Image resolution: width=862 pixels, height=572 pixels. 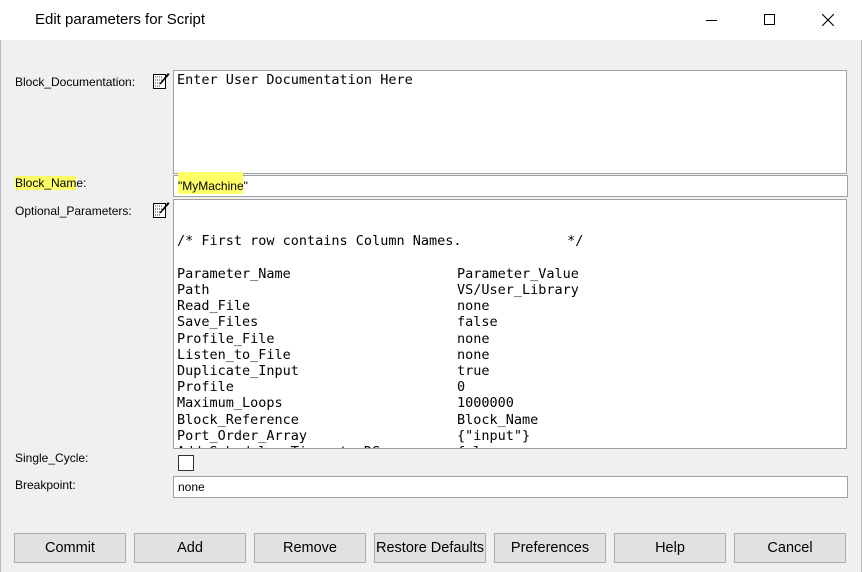 What do you see at coordinates (790, 548) in the screenshot?
I see `cancel-button: Cancel` at bounding box center [790, 548].